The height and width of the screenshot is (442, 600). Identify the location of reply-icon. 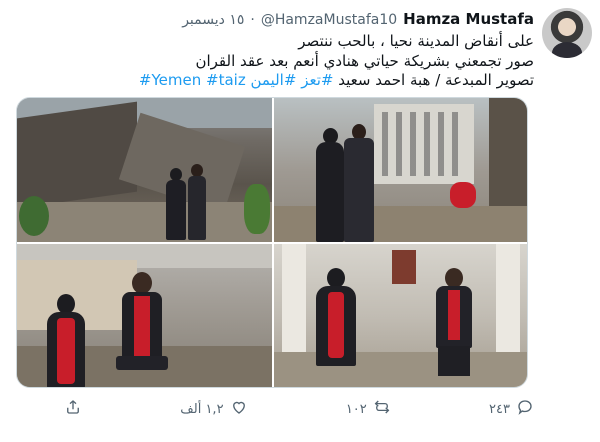
(525, 409).